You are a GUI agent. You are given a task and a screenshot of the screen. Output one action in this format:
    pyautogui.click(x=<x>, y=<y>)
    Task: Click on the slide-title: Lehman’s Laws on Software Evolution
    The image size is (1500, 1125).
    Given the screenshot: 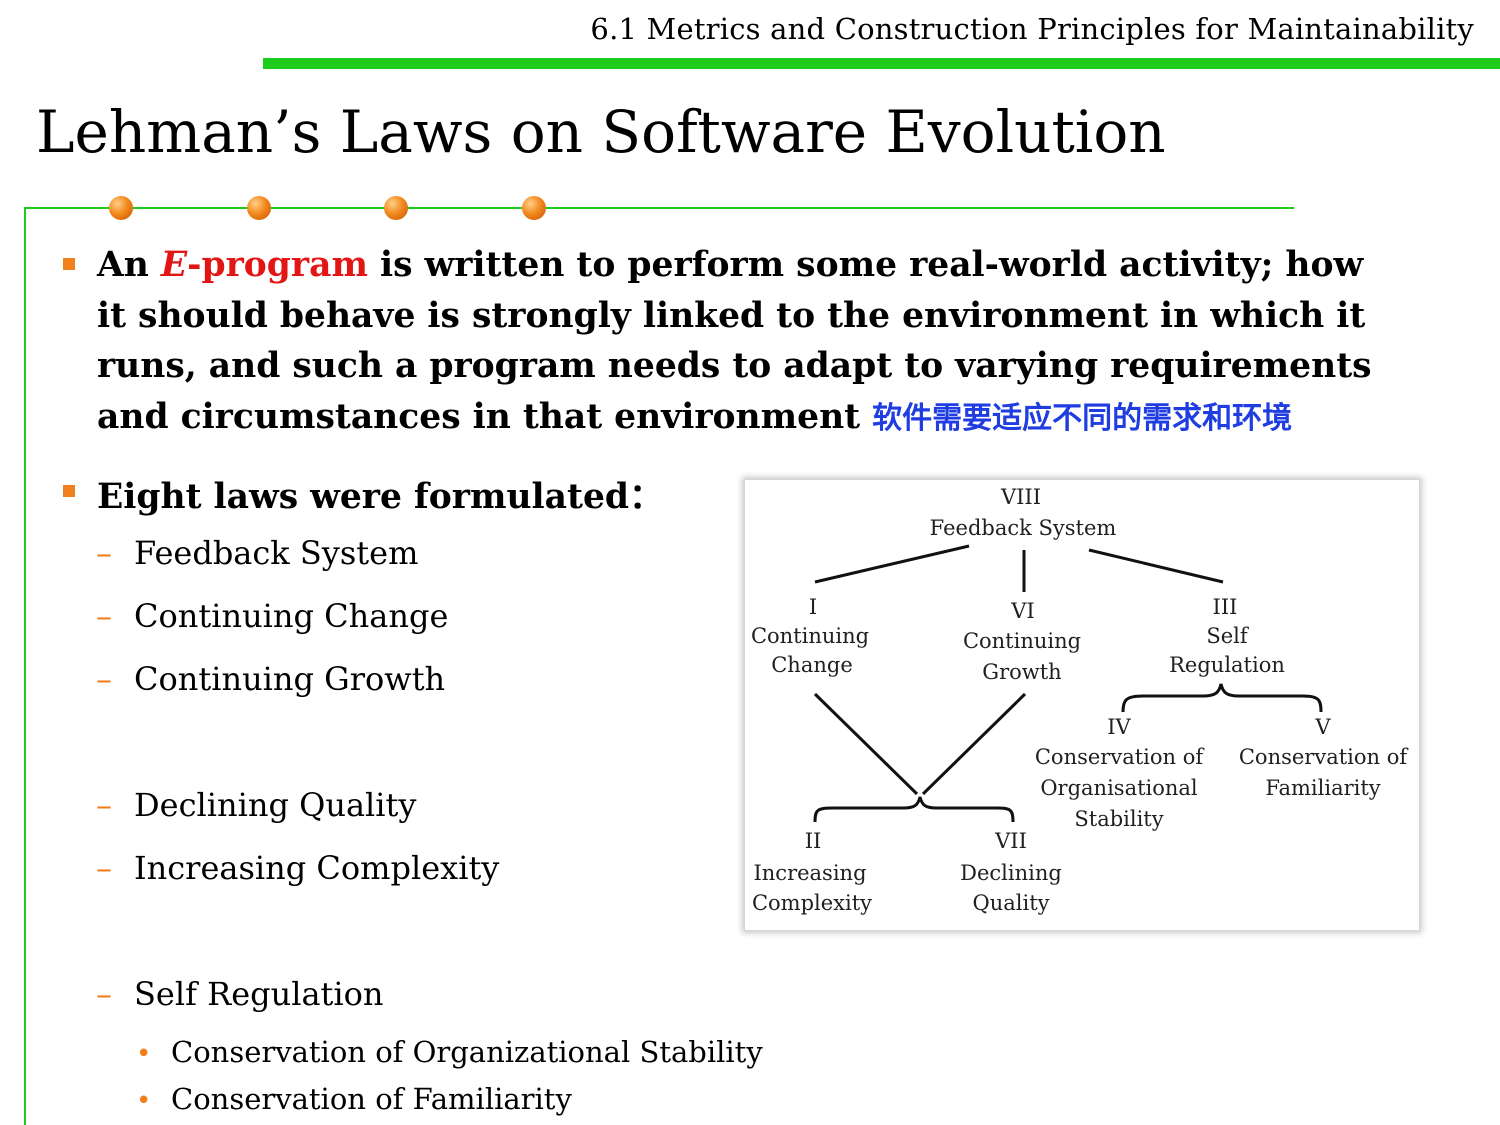 What is the action you would take?
    pyautogui.click(x=601, y=132)
    